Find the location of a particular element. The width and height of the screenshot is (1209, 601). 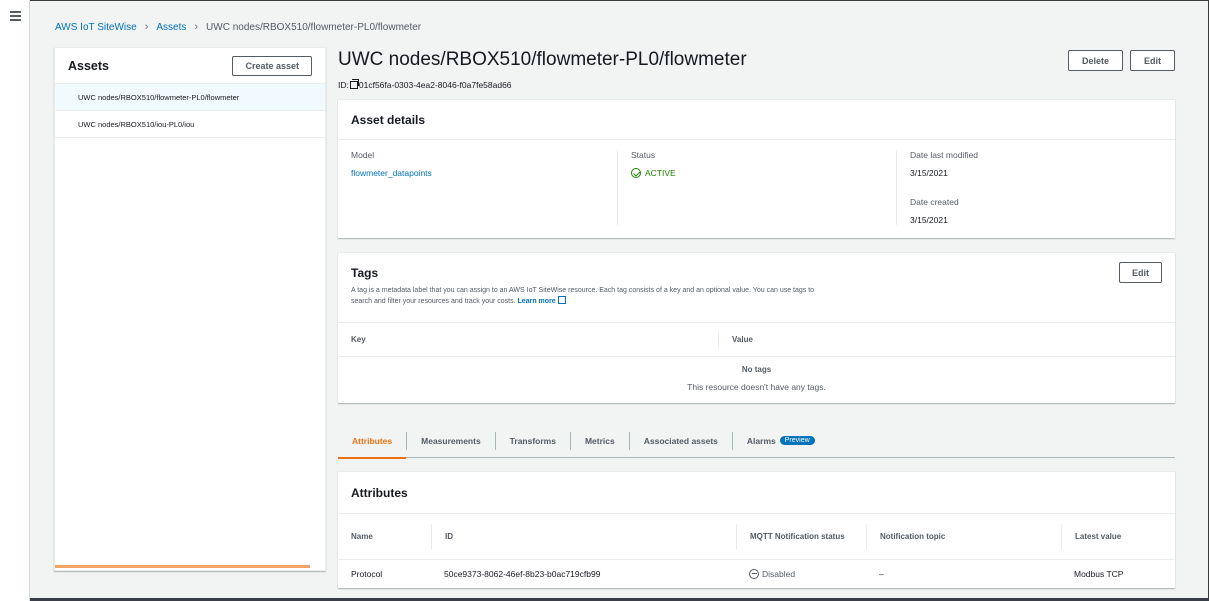

model-label: Model is located at coordinates (363, 155).